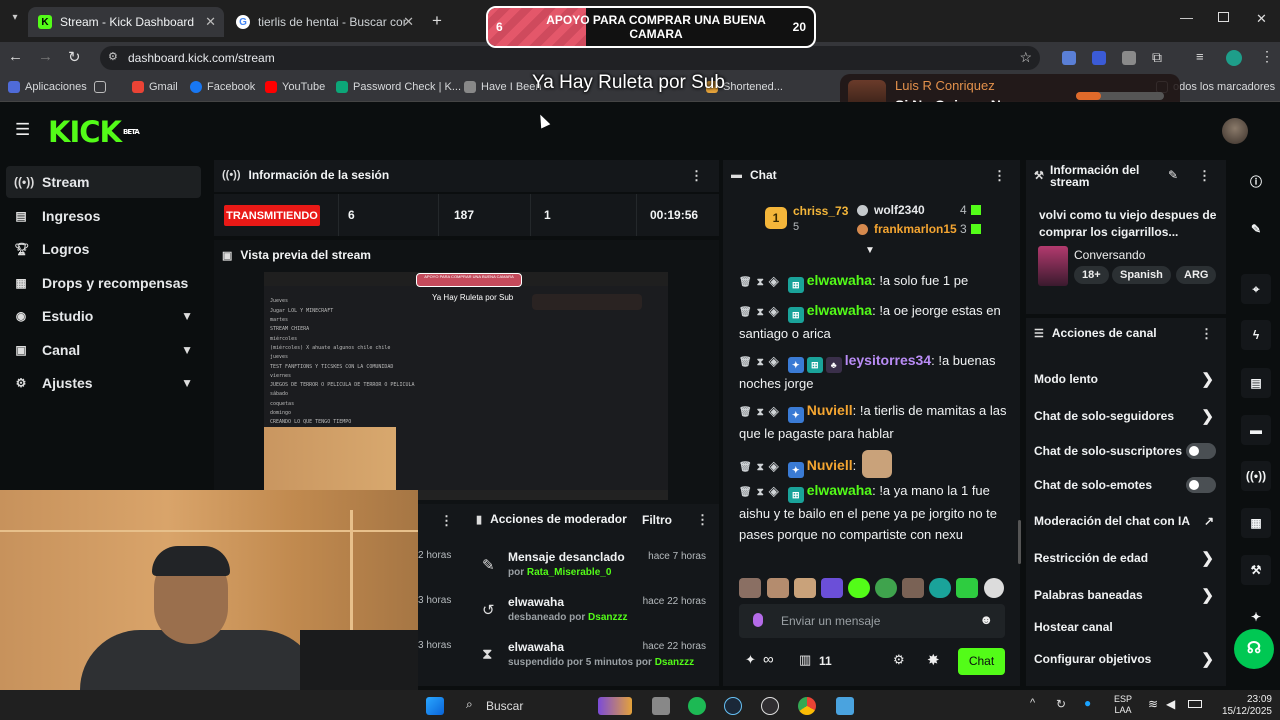  I want to click on chat-message: 🗑︎⧗◈ ✦ Nuviell:, so click(880, 464).